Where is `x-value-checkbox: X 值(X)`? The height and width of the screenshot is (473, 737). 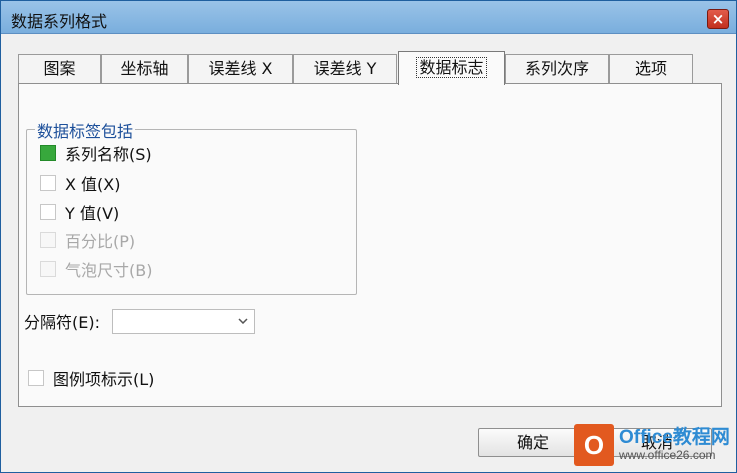 x-value-checkbox: X 值(X) is located at coordinates (80, 183).